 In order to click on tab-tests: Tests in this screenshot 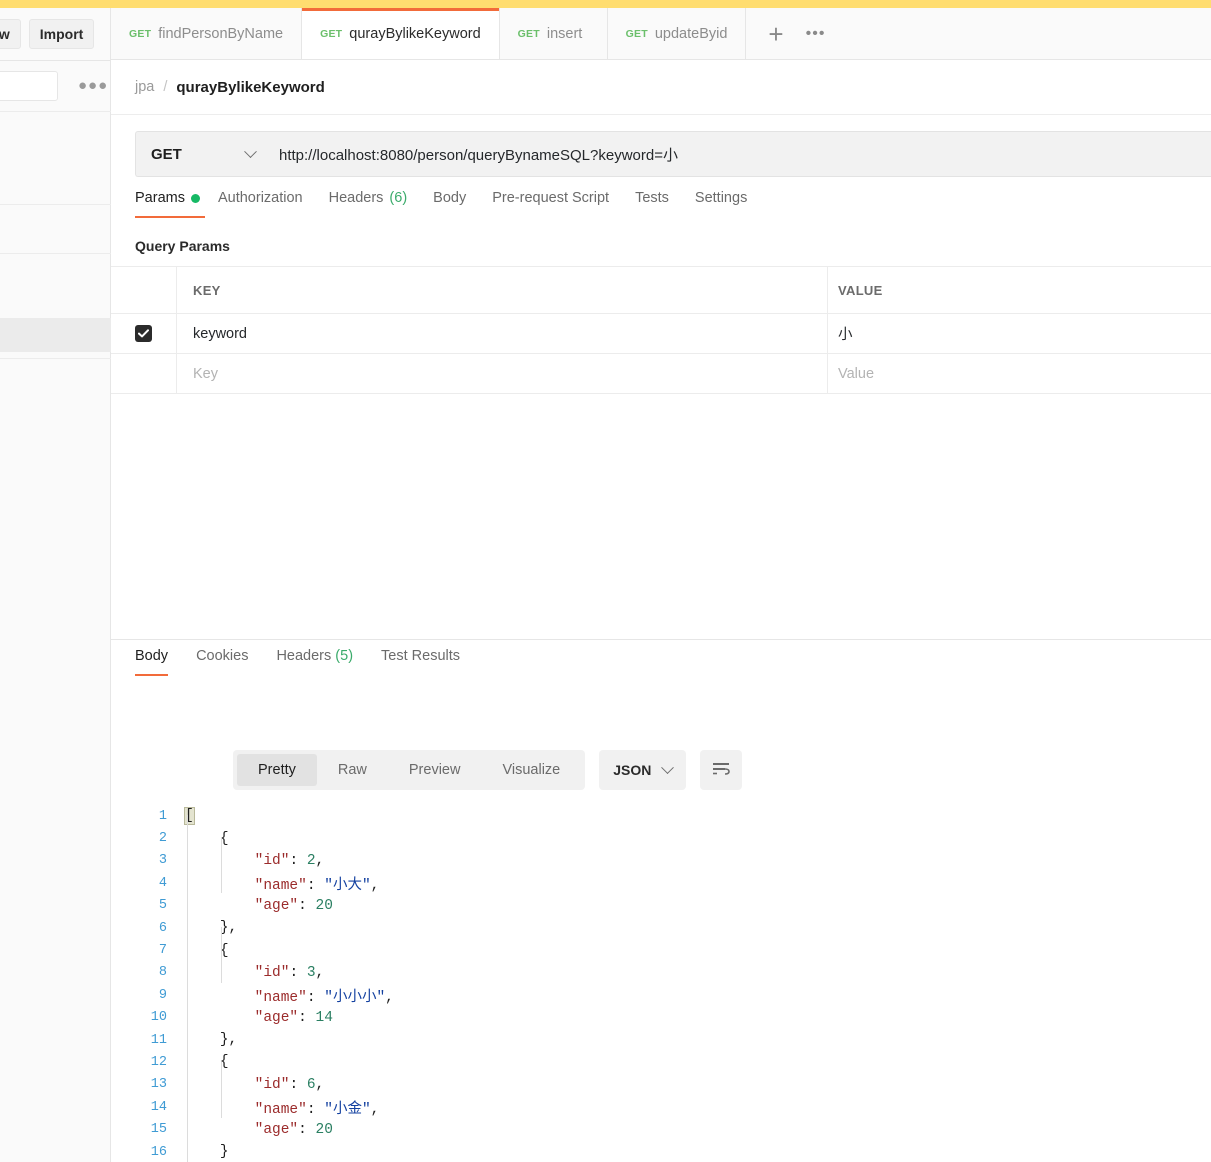, I will do `click(661, 204)`.